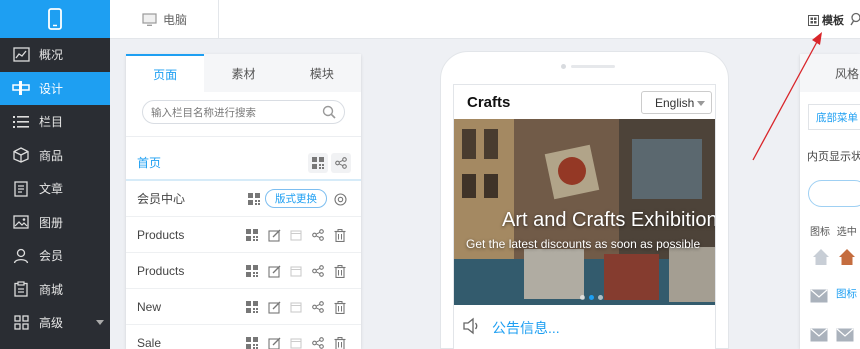  What do you see at coordinates (847, 258) in the screenshot?
I see `home-selected-icon` at bounding box center [847, 258].